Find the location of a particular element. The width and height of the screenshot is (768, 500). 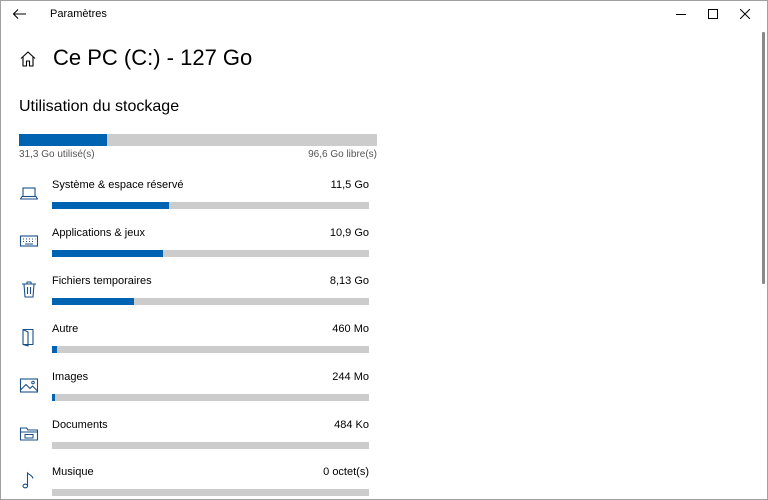

category-size: 10,9 Go is located at coordinates (349, 233).